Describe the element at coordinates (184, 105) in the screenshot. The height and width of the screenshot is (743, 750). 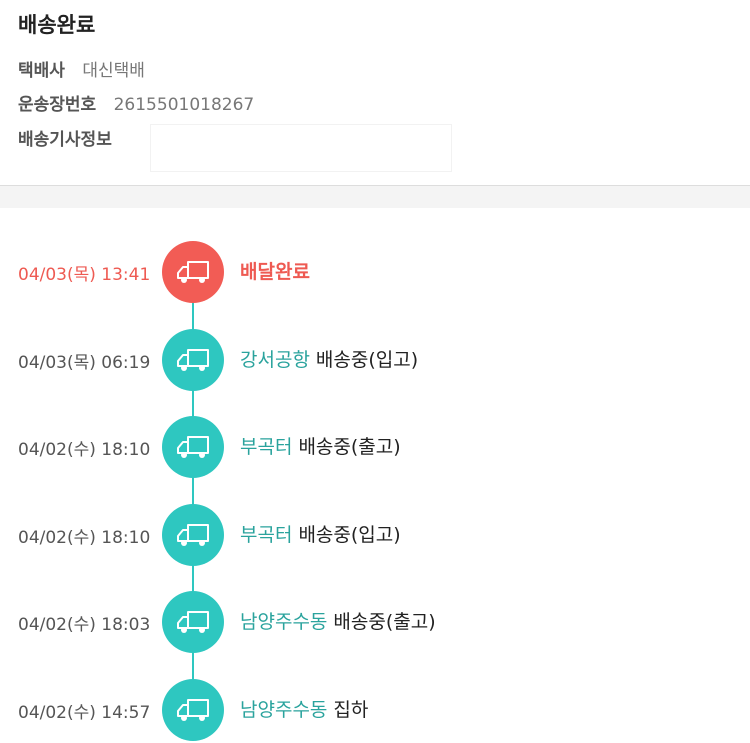
I see `invoice-number: 2615501018267` at that location.